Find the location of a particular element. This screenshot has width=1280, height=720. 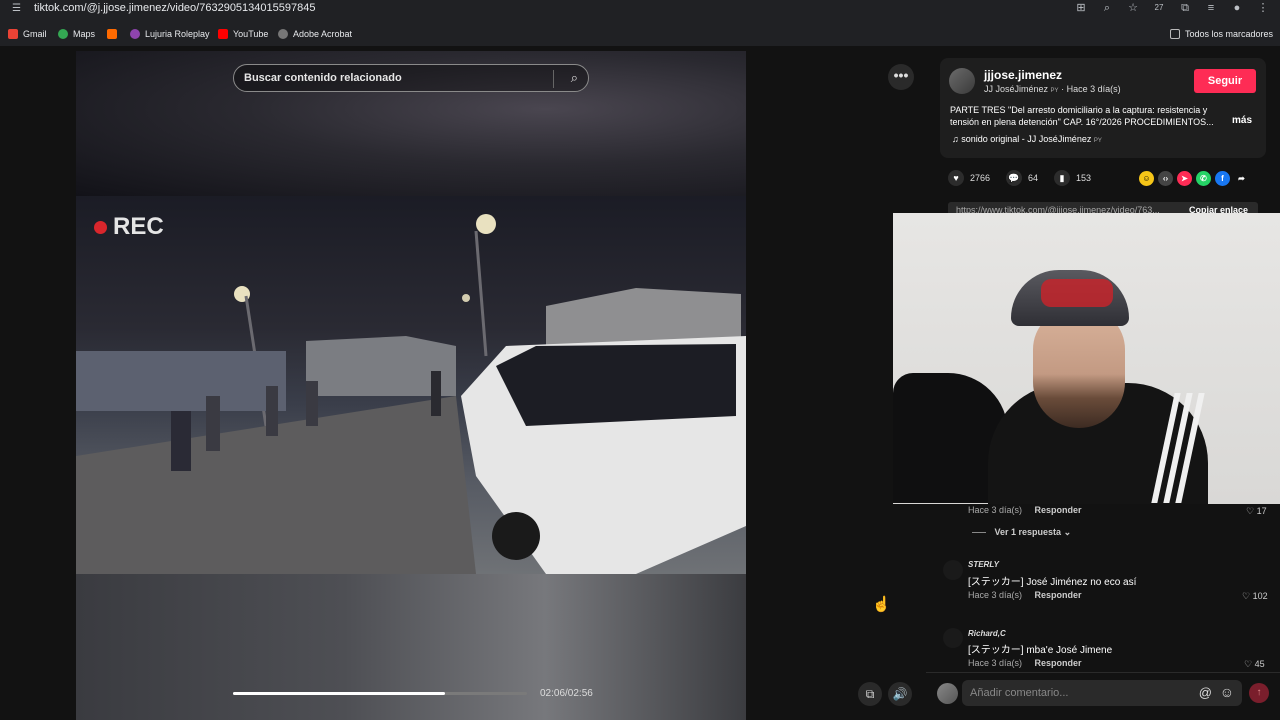

current-user-avatar is located at coordinates (947, 693).